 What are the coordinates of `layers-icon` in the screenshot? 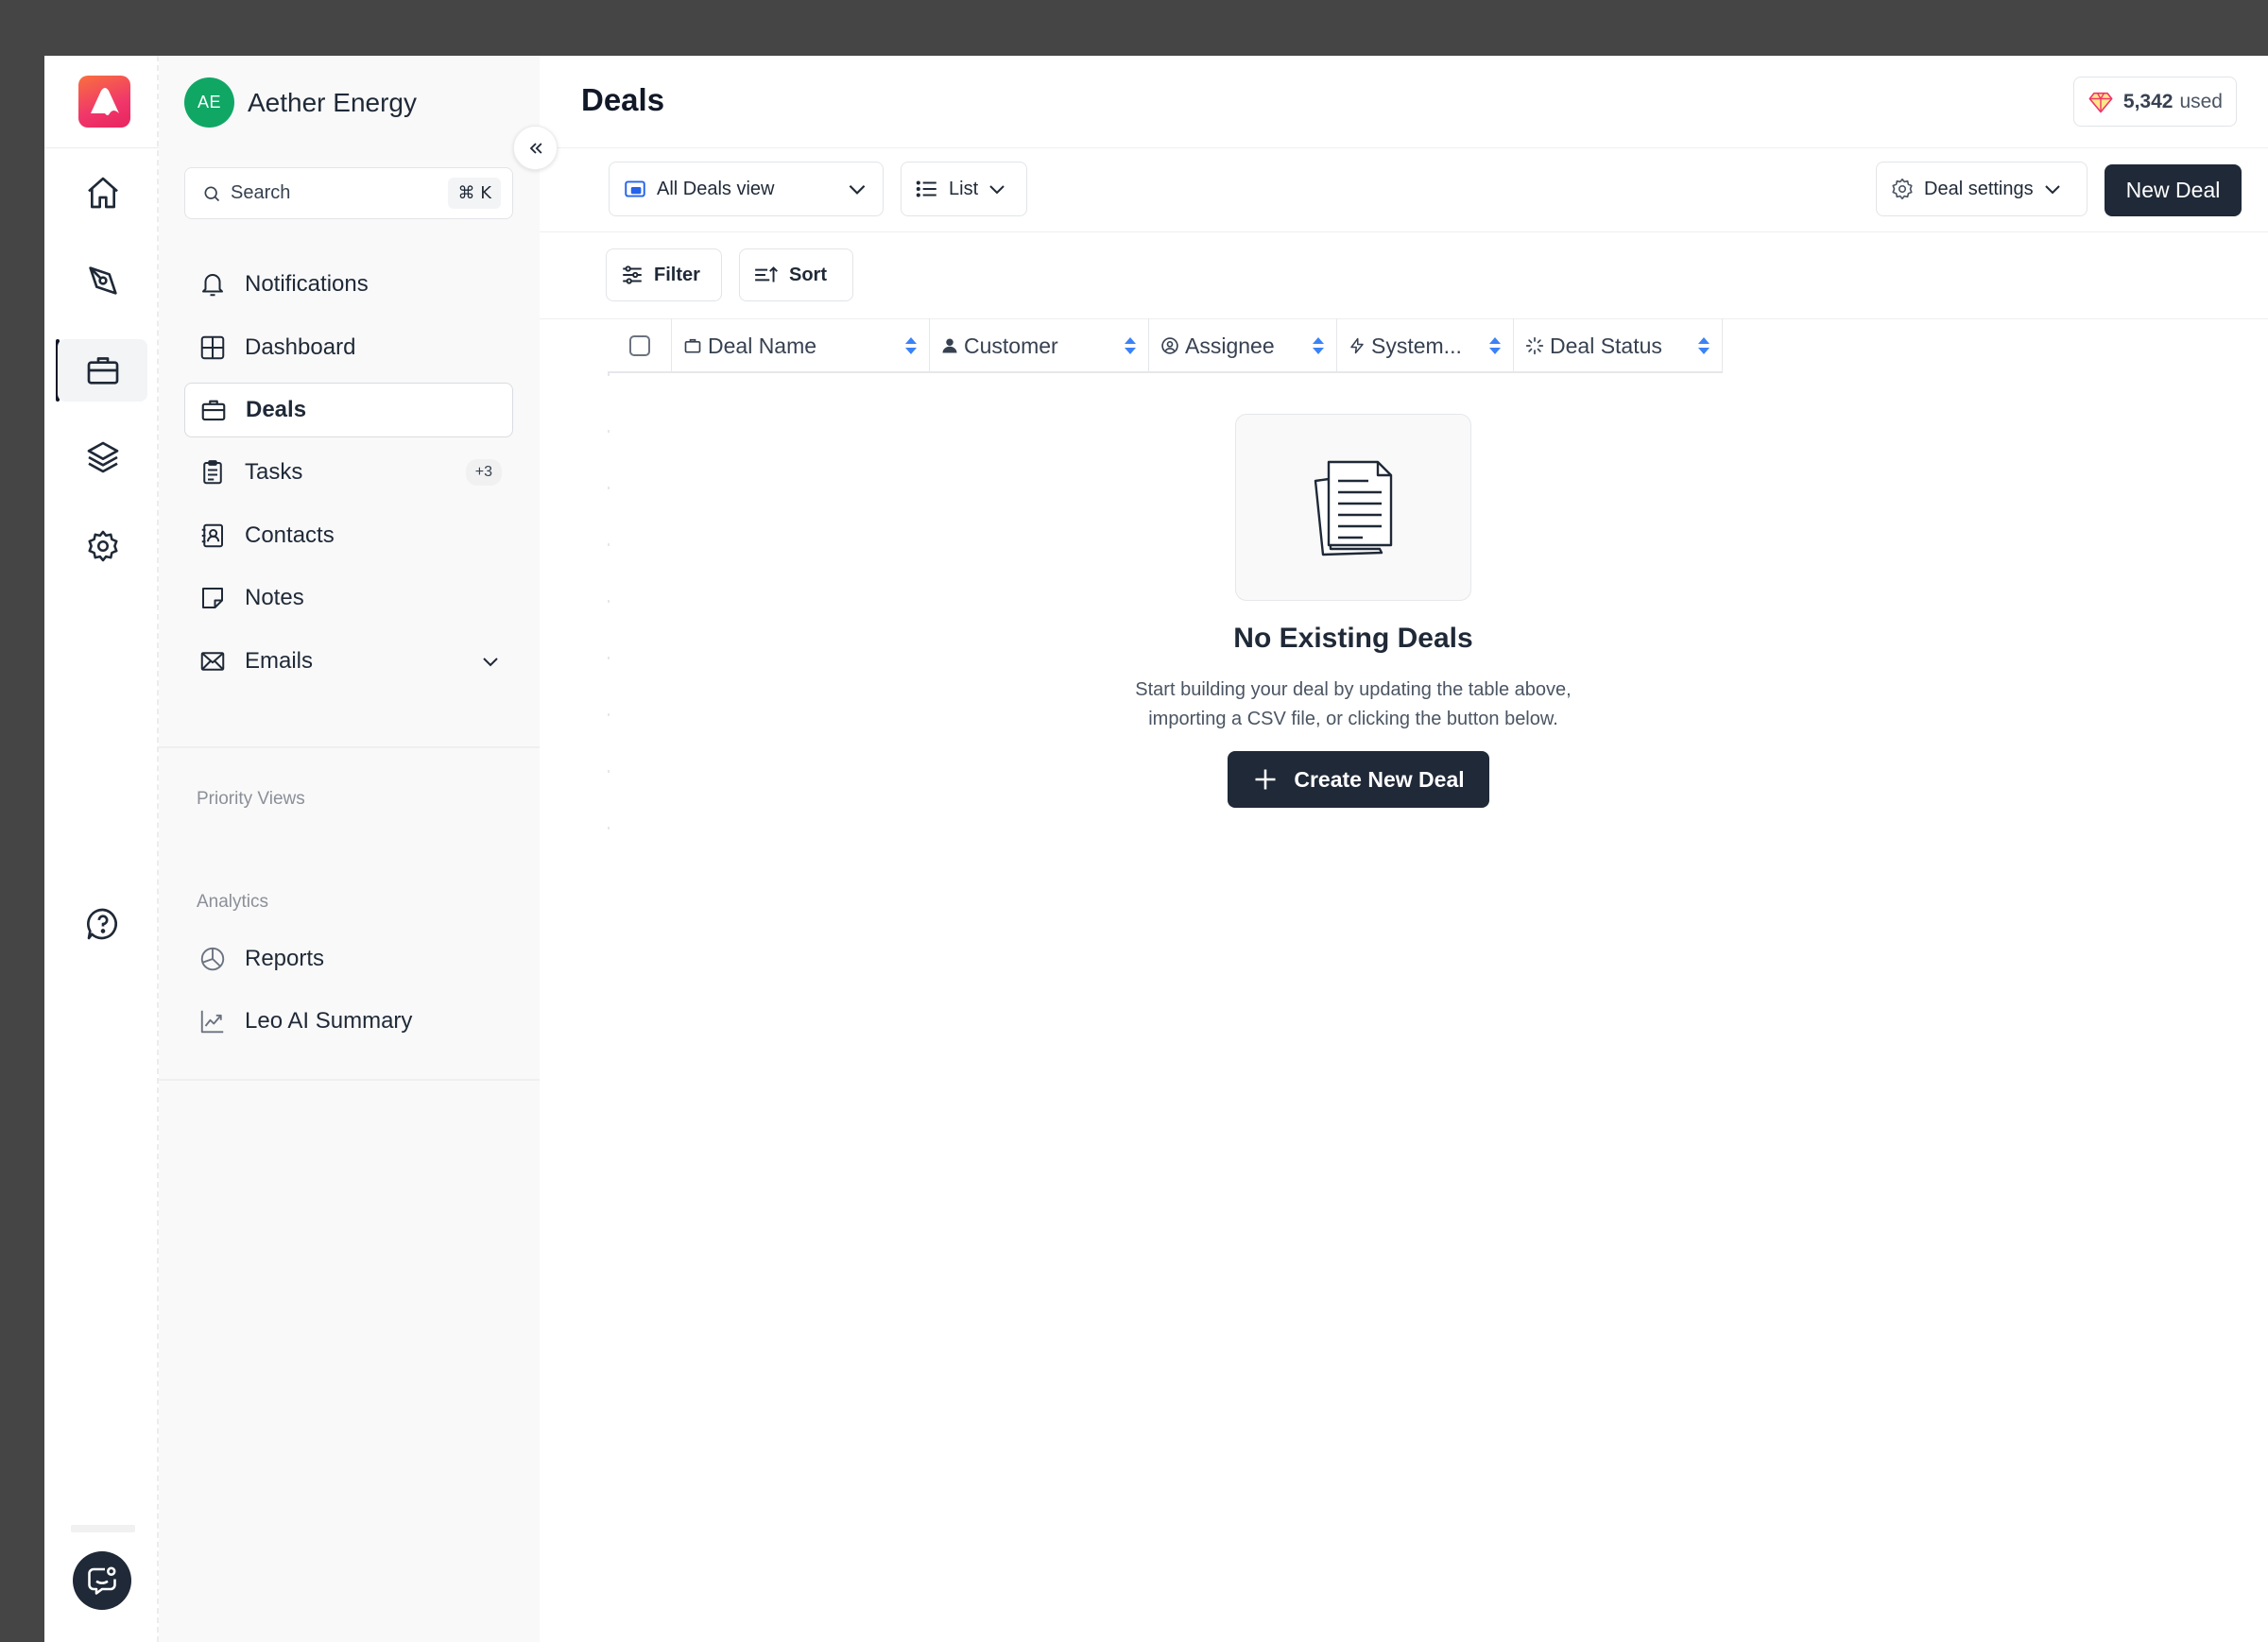 It's located at (102, 457).